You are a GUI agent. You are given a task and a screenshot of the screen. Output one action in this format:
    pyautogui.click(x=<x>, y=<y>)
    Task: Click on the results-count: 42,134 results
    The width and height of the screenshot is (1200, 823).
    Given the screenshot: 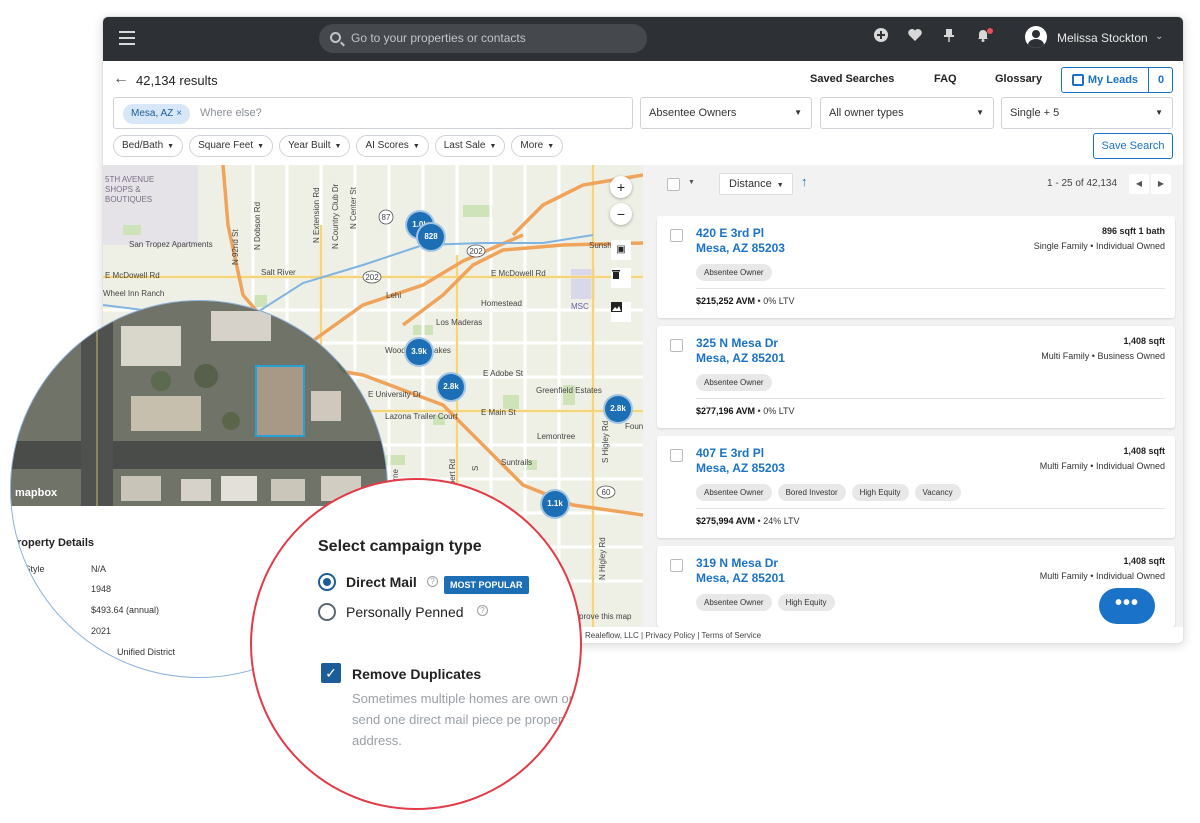 What is the action you would take?
    pyautogui.click(x=177, y=80)
    